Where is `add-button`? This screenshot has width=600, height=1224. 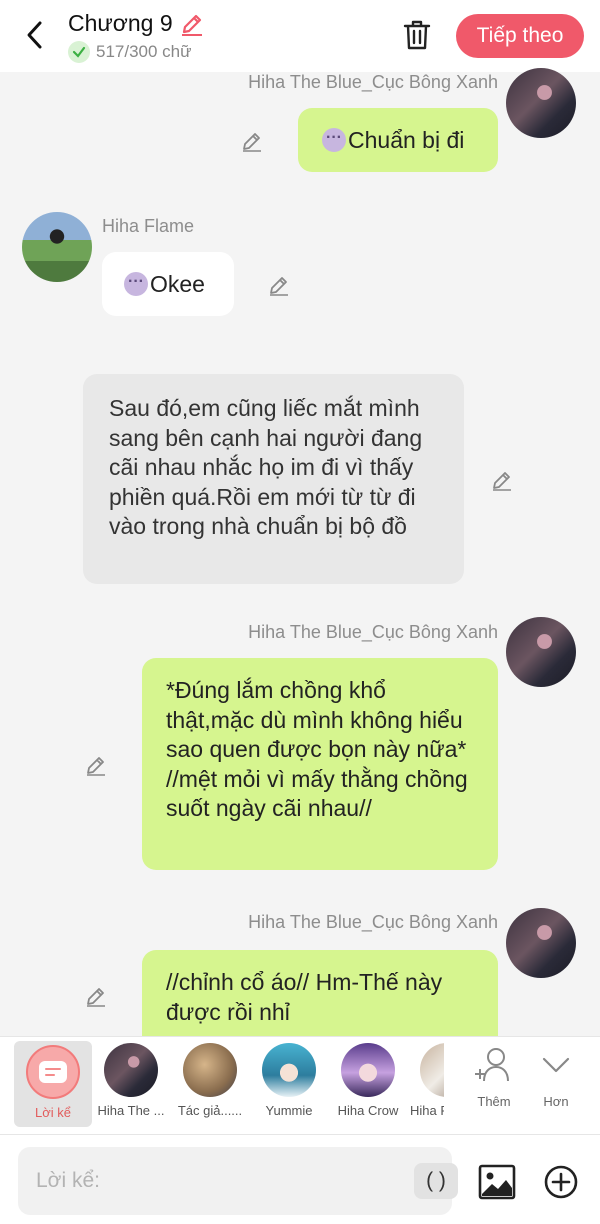
add-button is located at coordinates (561, 1182).